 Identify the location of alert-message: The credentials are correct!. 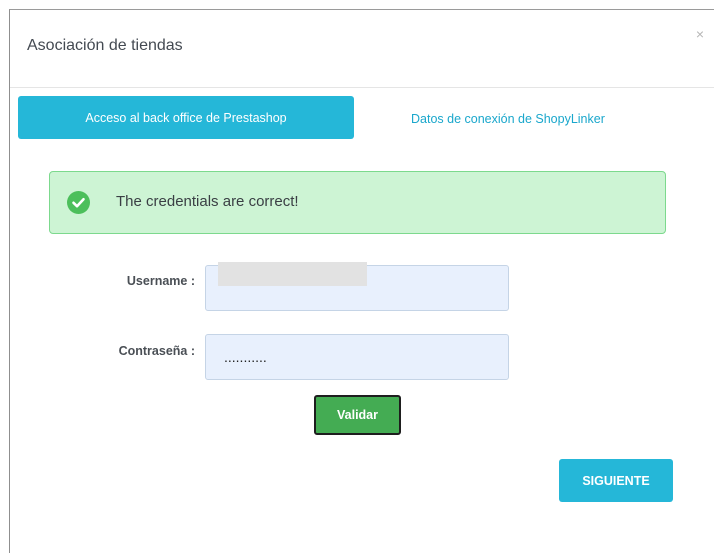
(207, 201).